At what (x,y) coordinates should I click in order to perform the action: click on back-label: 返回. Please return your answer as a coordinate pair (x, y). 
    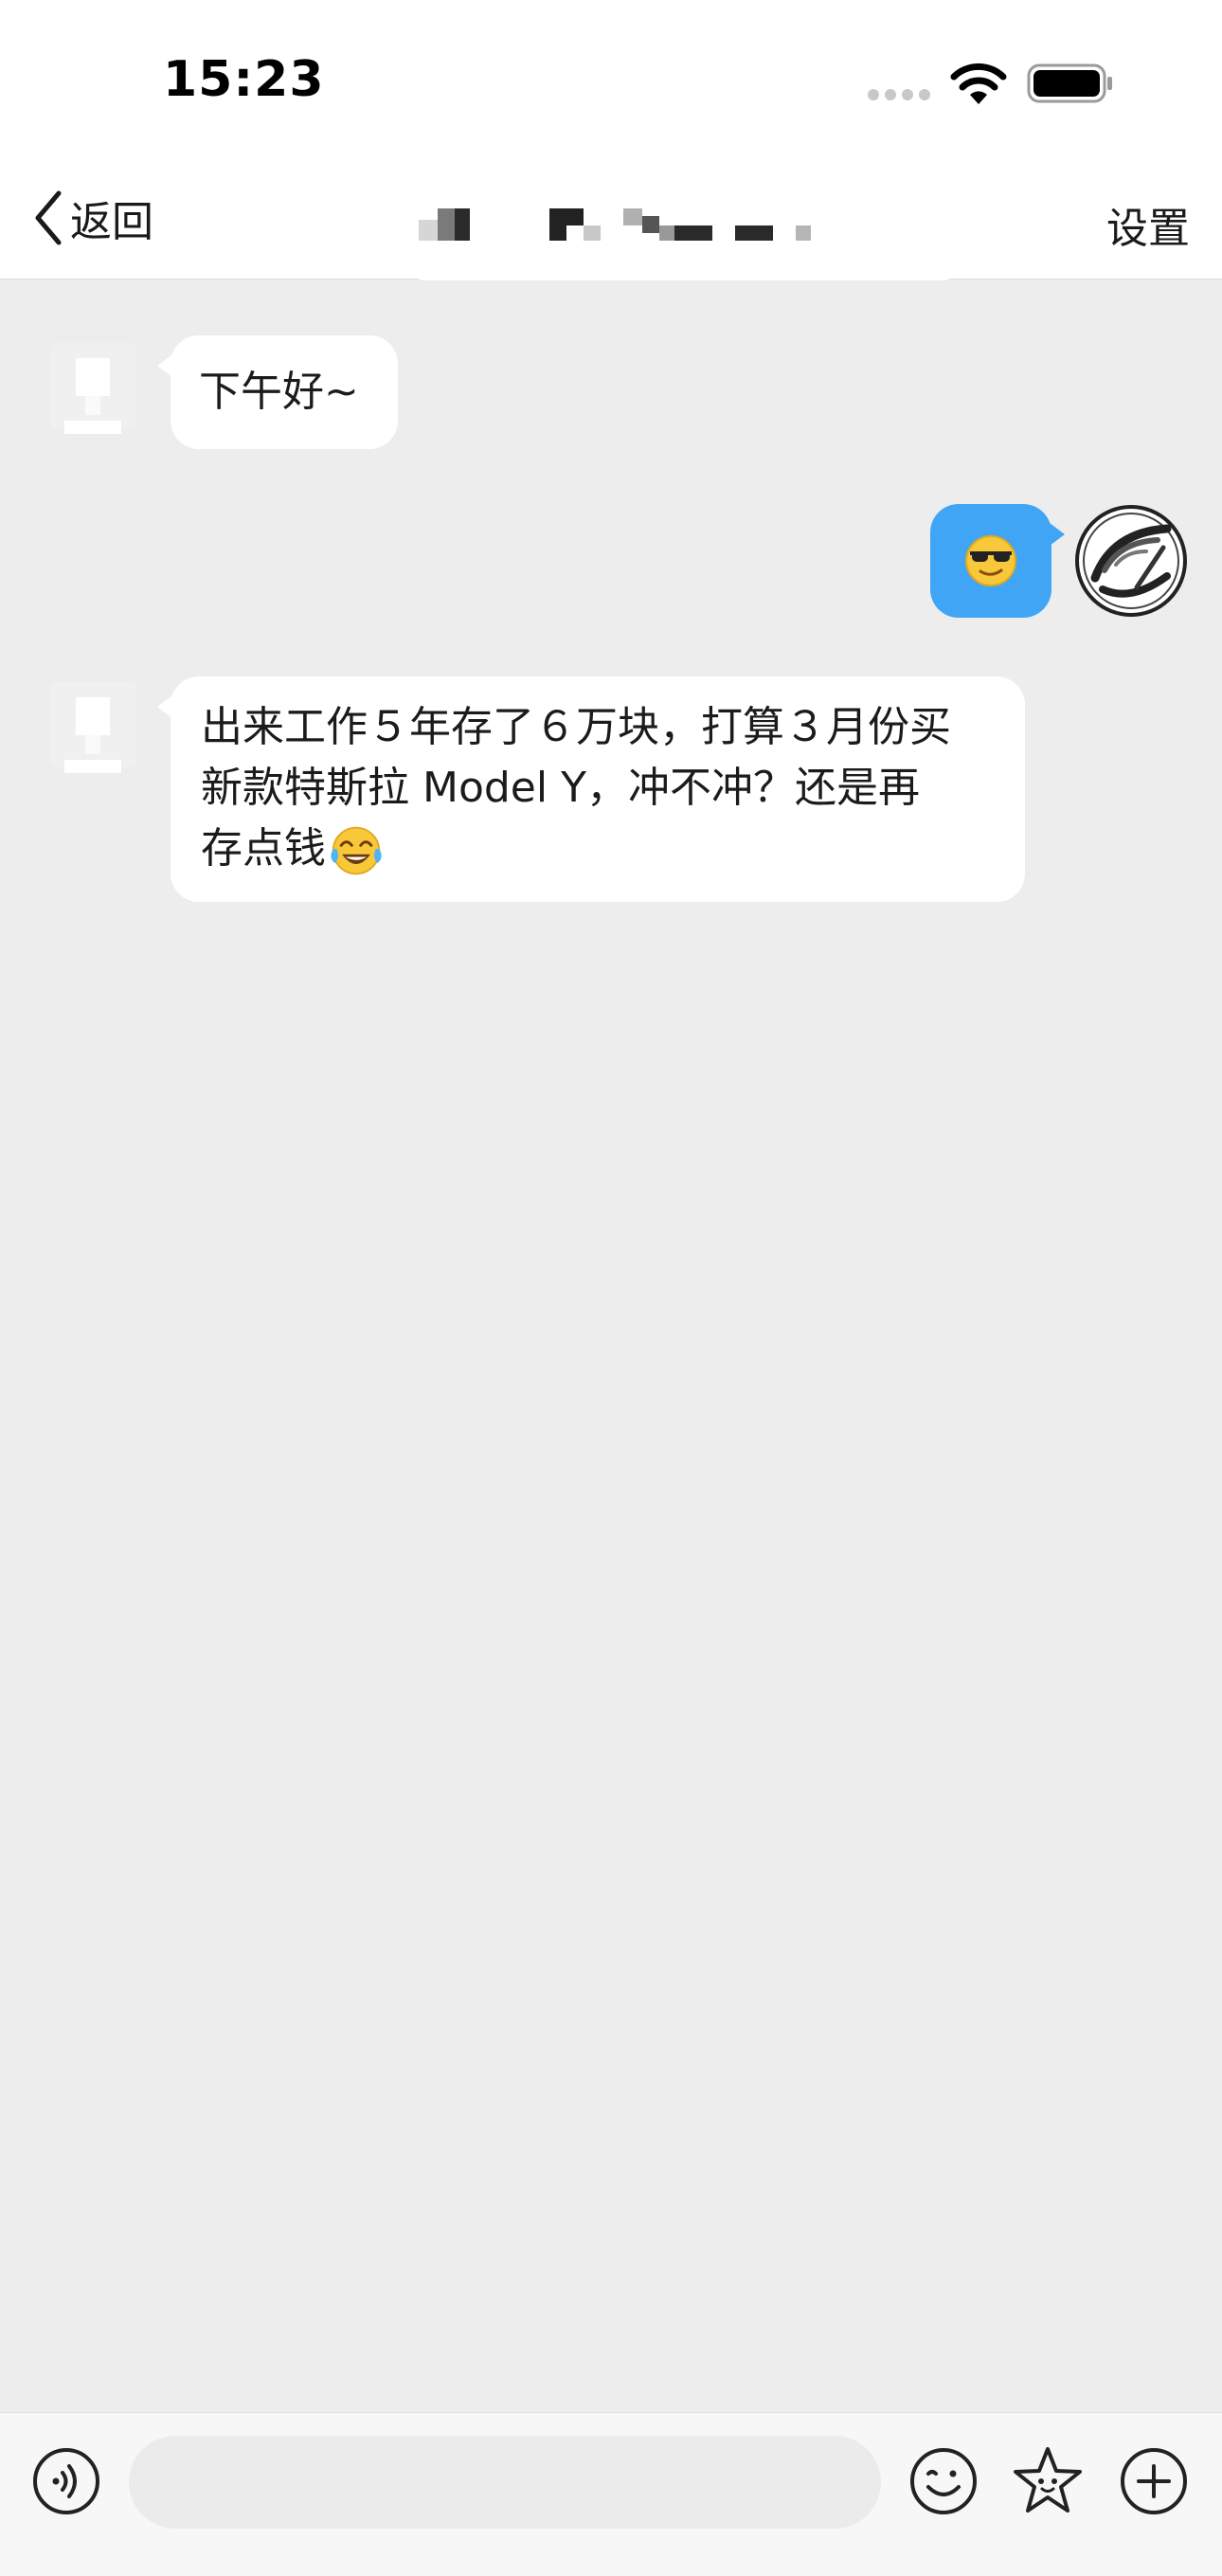
    Looking at the image, I should click on (111, 222).